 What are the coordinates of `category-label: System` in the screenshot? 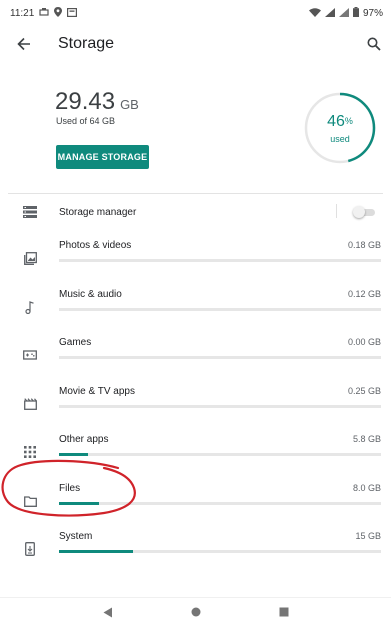 It's located at (76, 536).